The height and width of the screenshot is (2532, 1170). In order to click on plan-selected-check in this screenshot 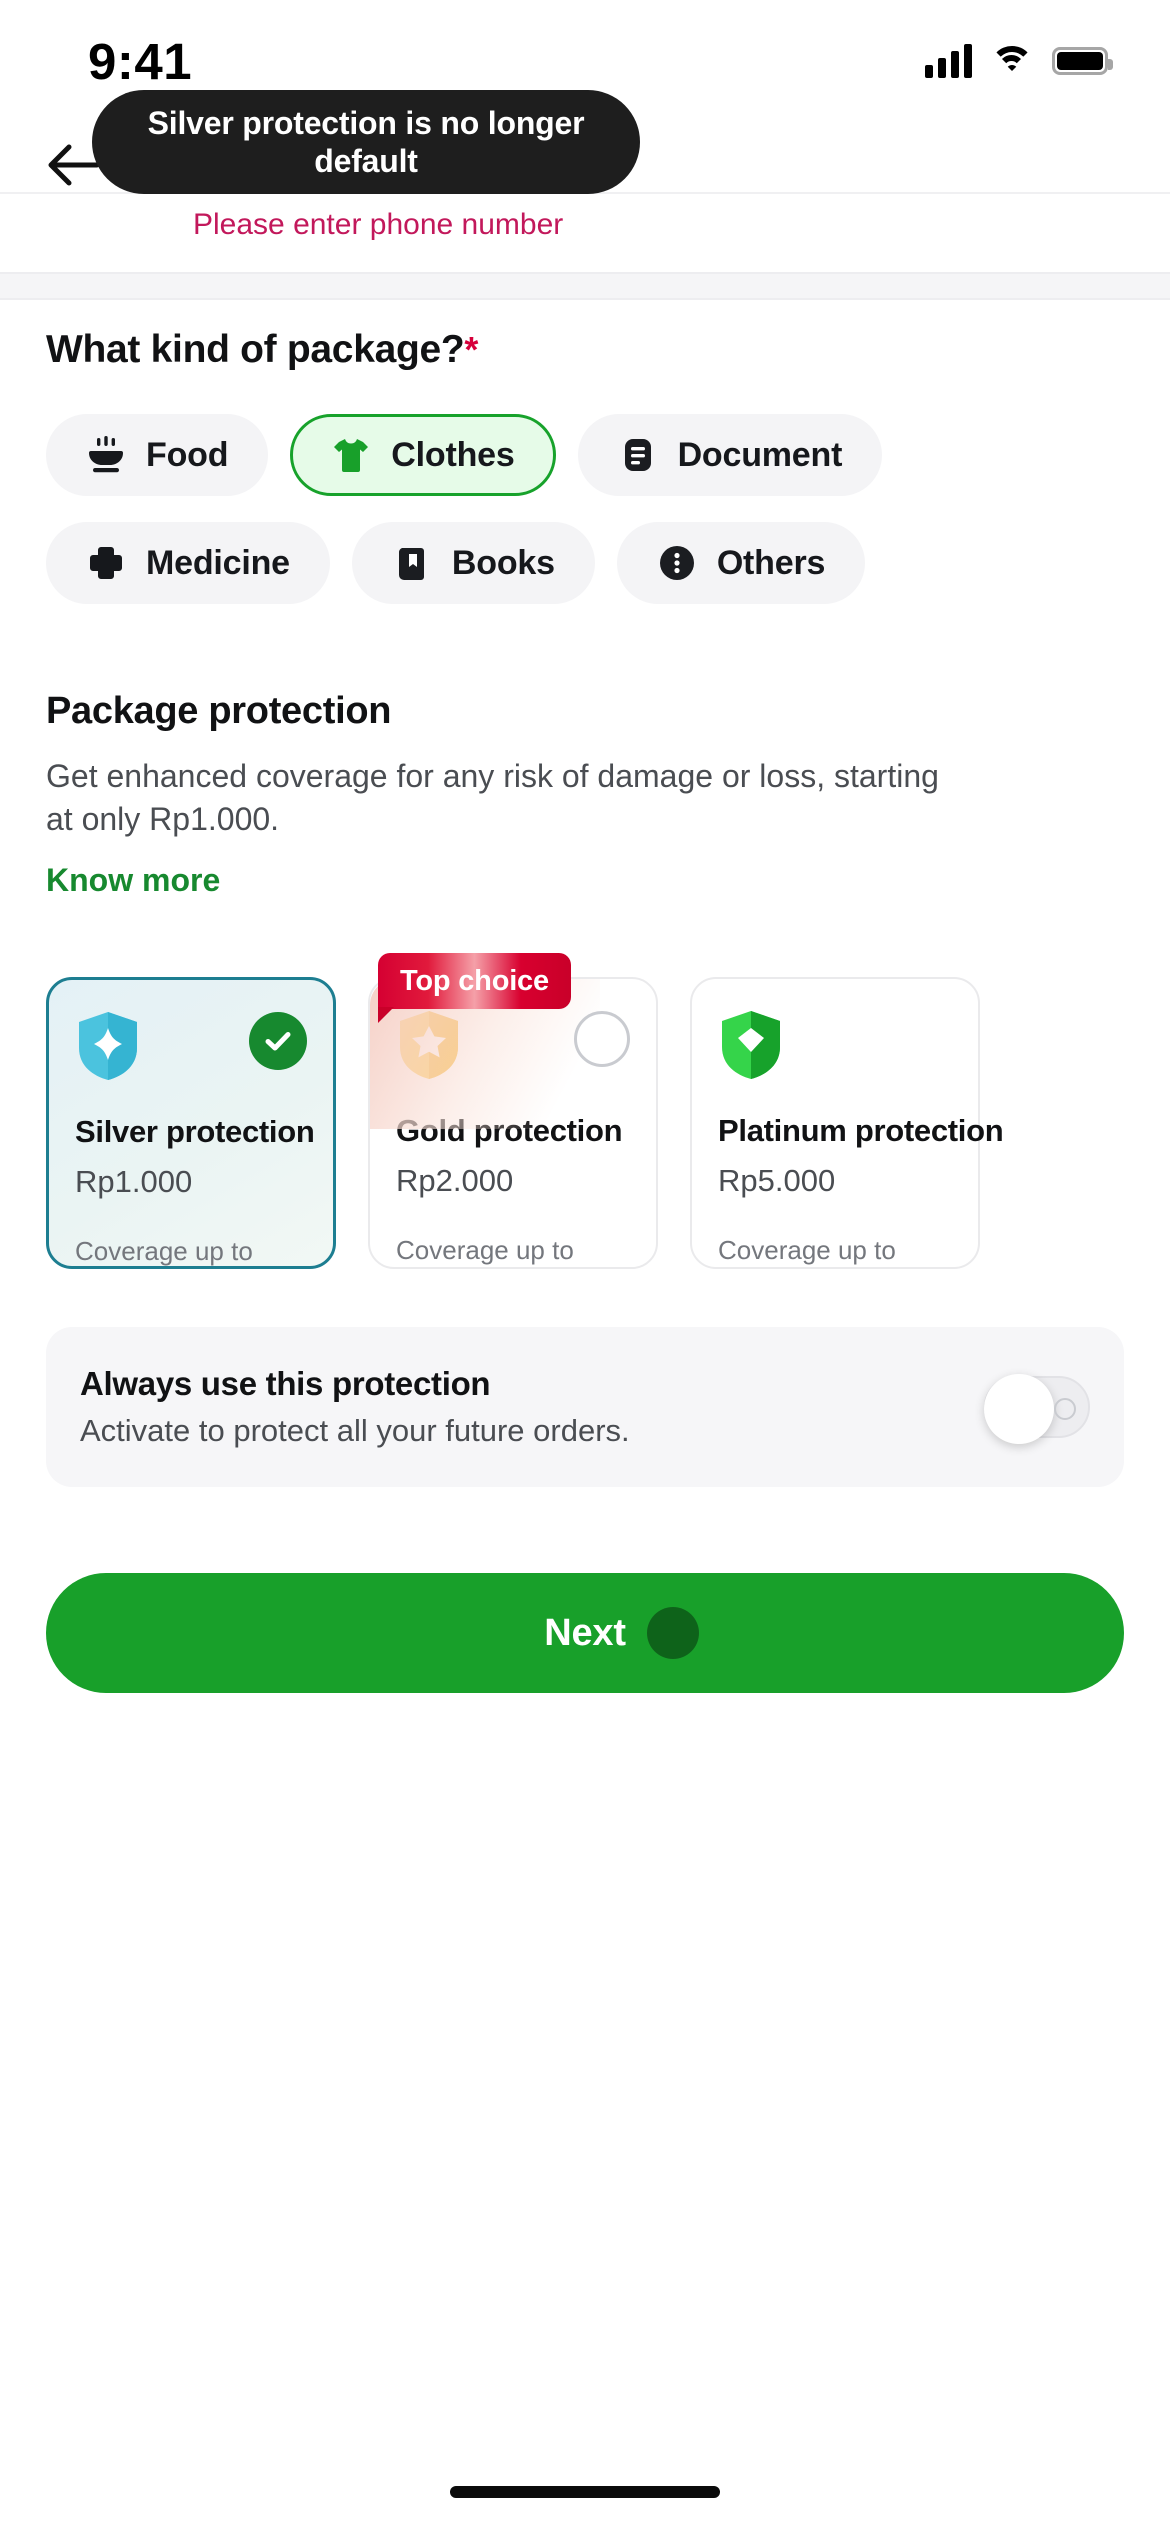, I will do `click(278, 1041)`.